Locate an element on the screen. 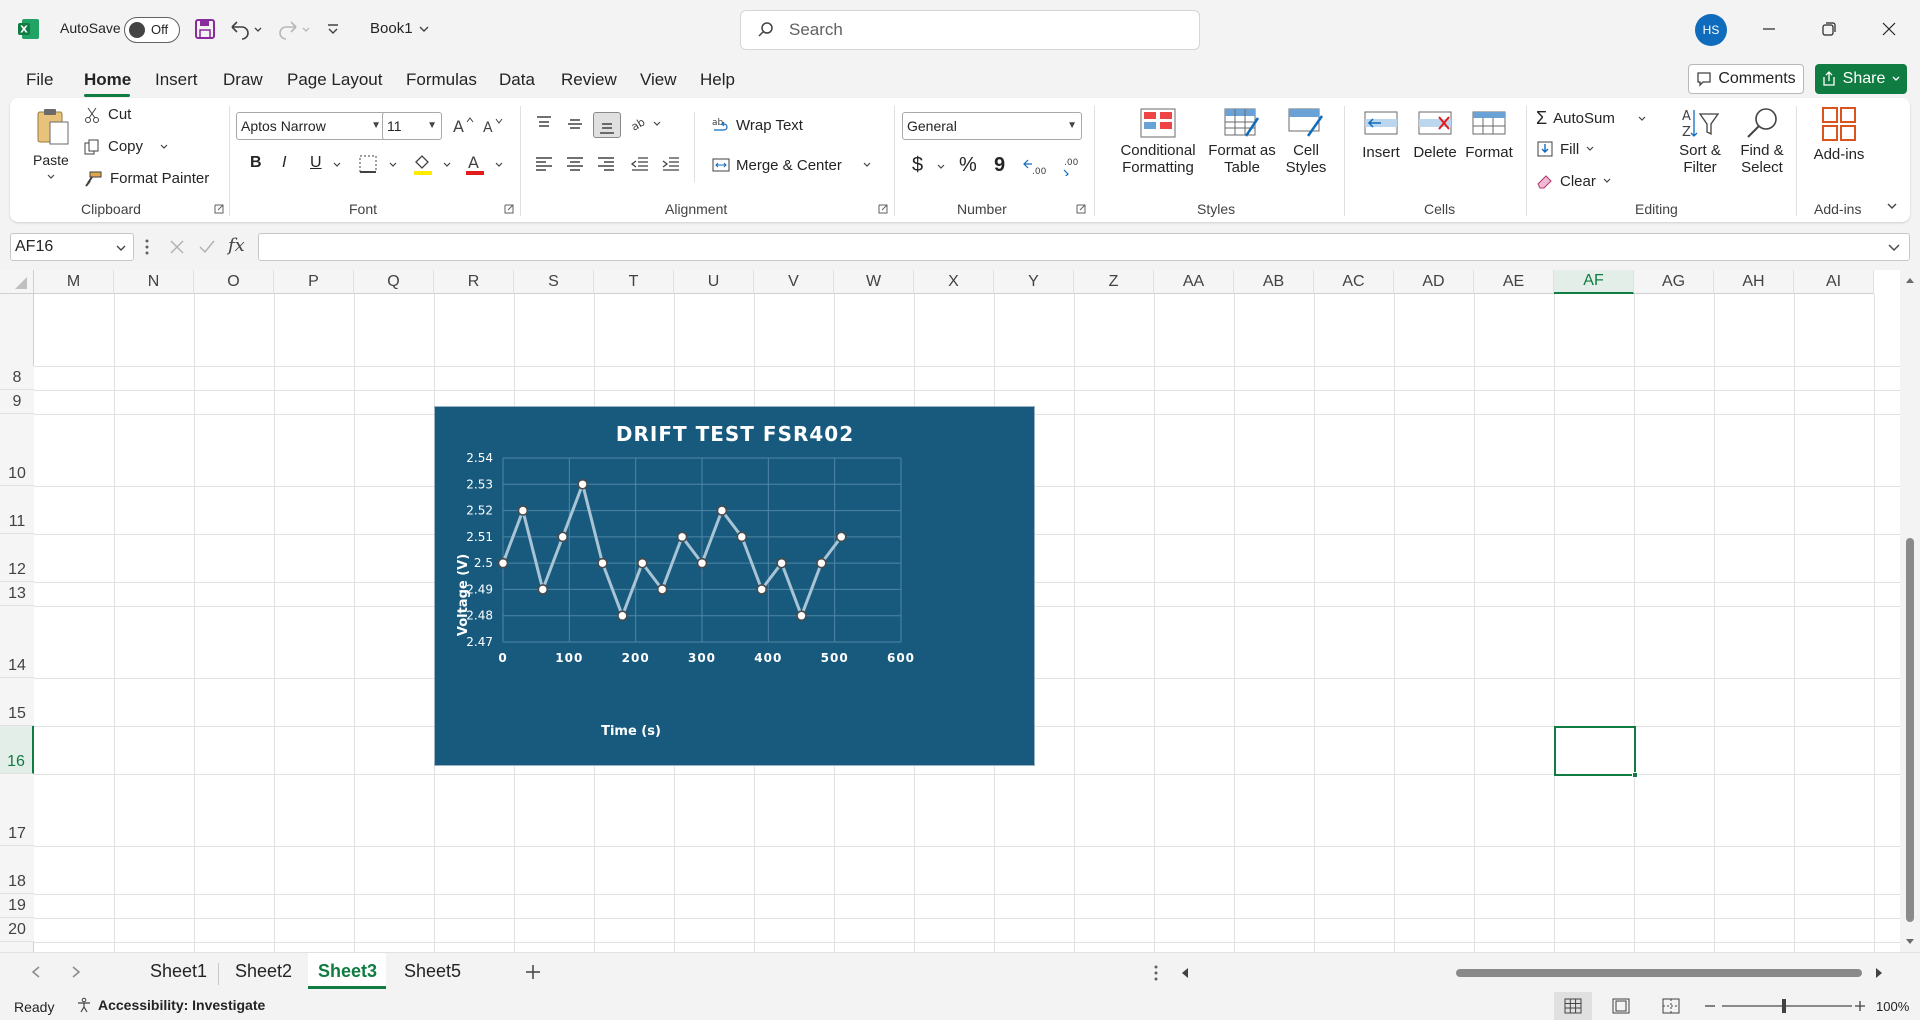 The height and width of the screenshot is (1020, 1920). decrease-font-size-icon: A is located at coordinates (493, 125).